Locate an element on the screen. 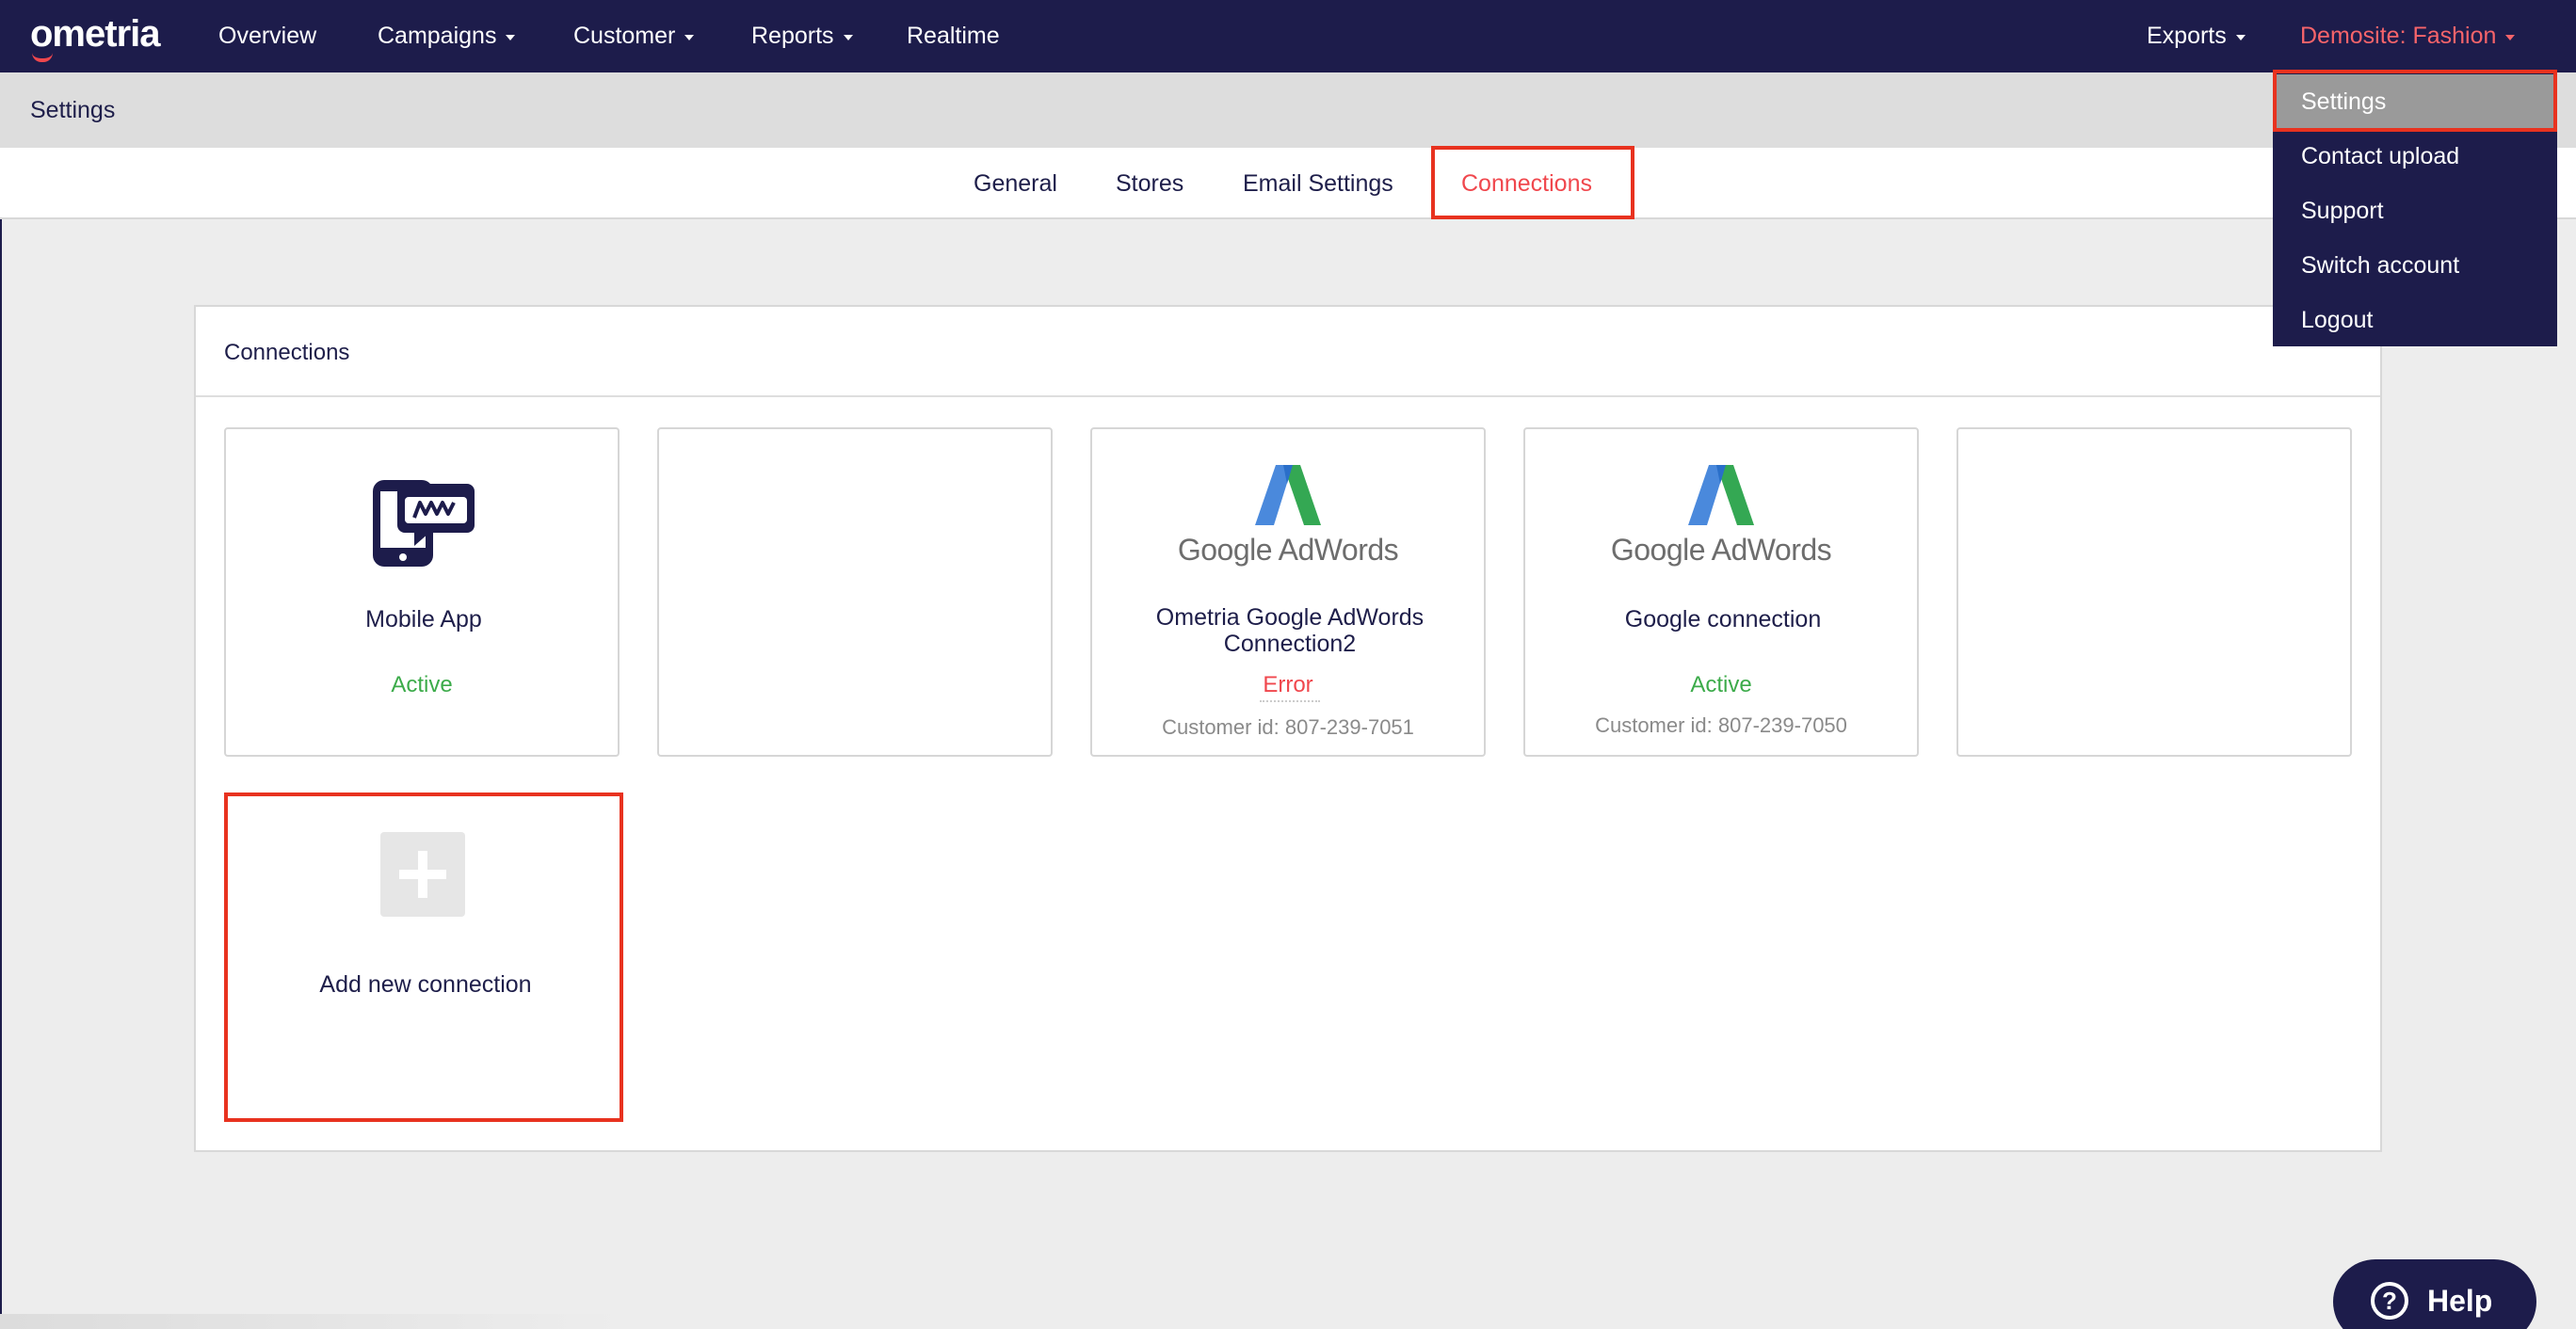 This screenshot has width=2576, height=1329. nav-realtime-label: Realtime is located at coordinates (953, 36).